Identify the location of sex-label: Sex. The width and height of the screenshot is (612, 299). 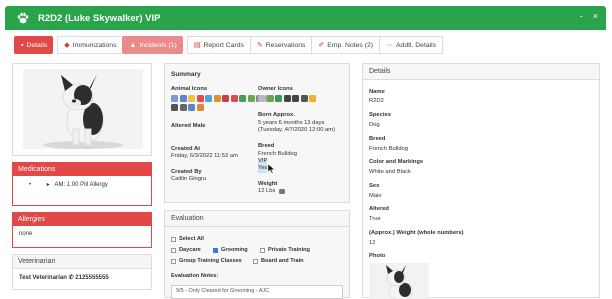
(374, 186).